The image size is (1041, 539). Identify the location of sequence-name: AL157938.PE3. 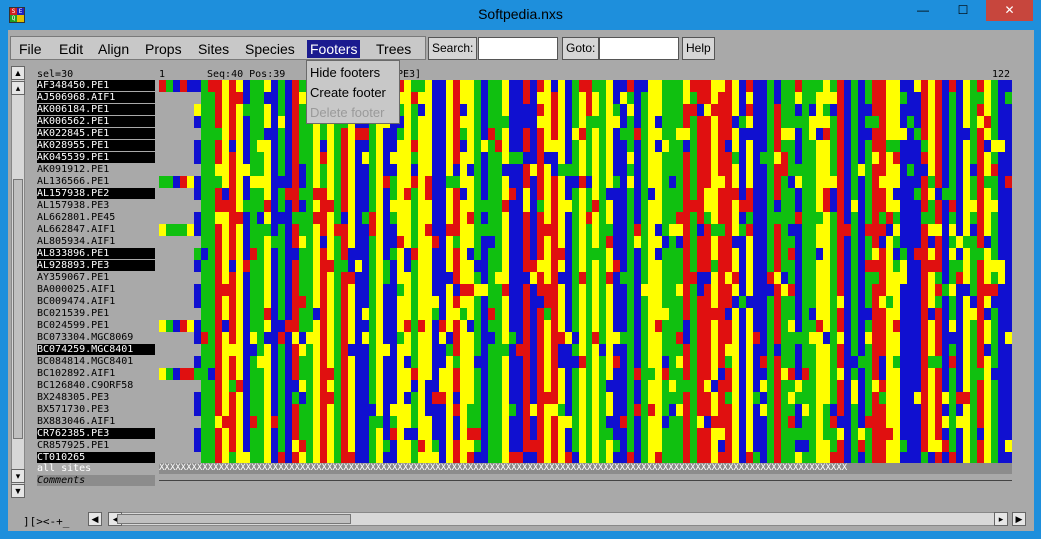
(96, 205).